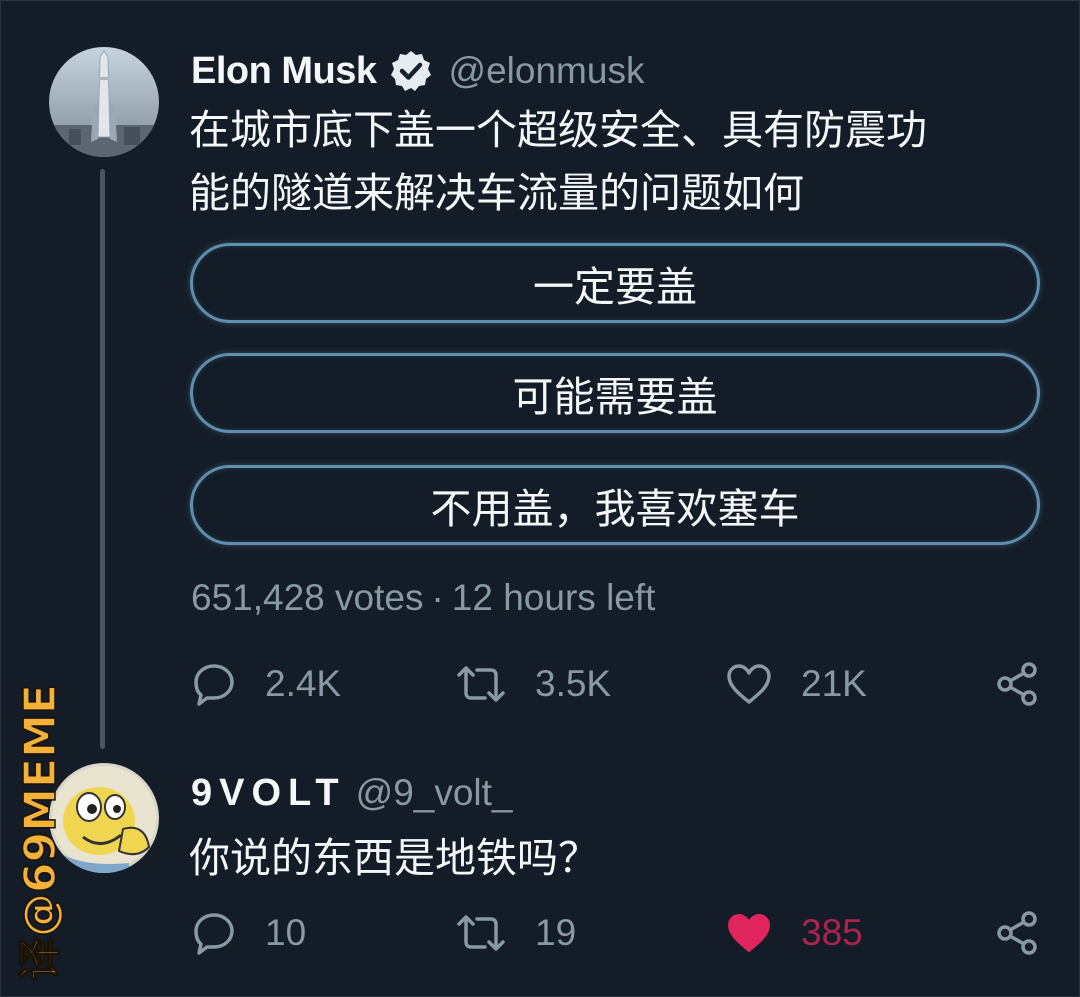 The image size is (1080, 997). Describe the element at coordinates (794, 933) in the screenshot. I see `like-button: 385` at that location.